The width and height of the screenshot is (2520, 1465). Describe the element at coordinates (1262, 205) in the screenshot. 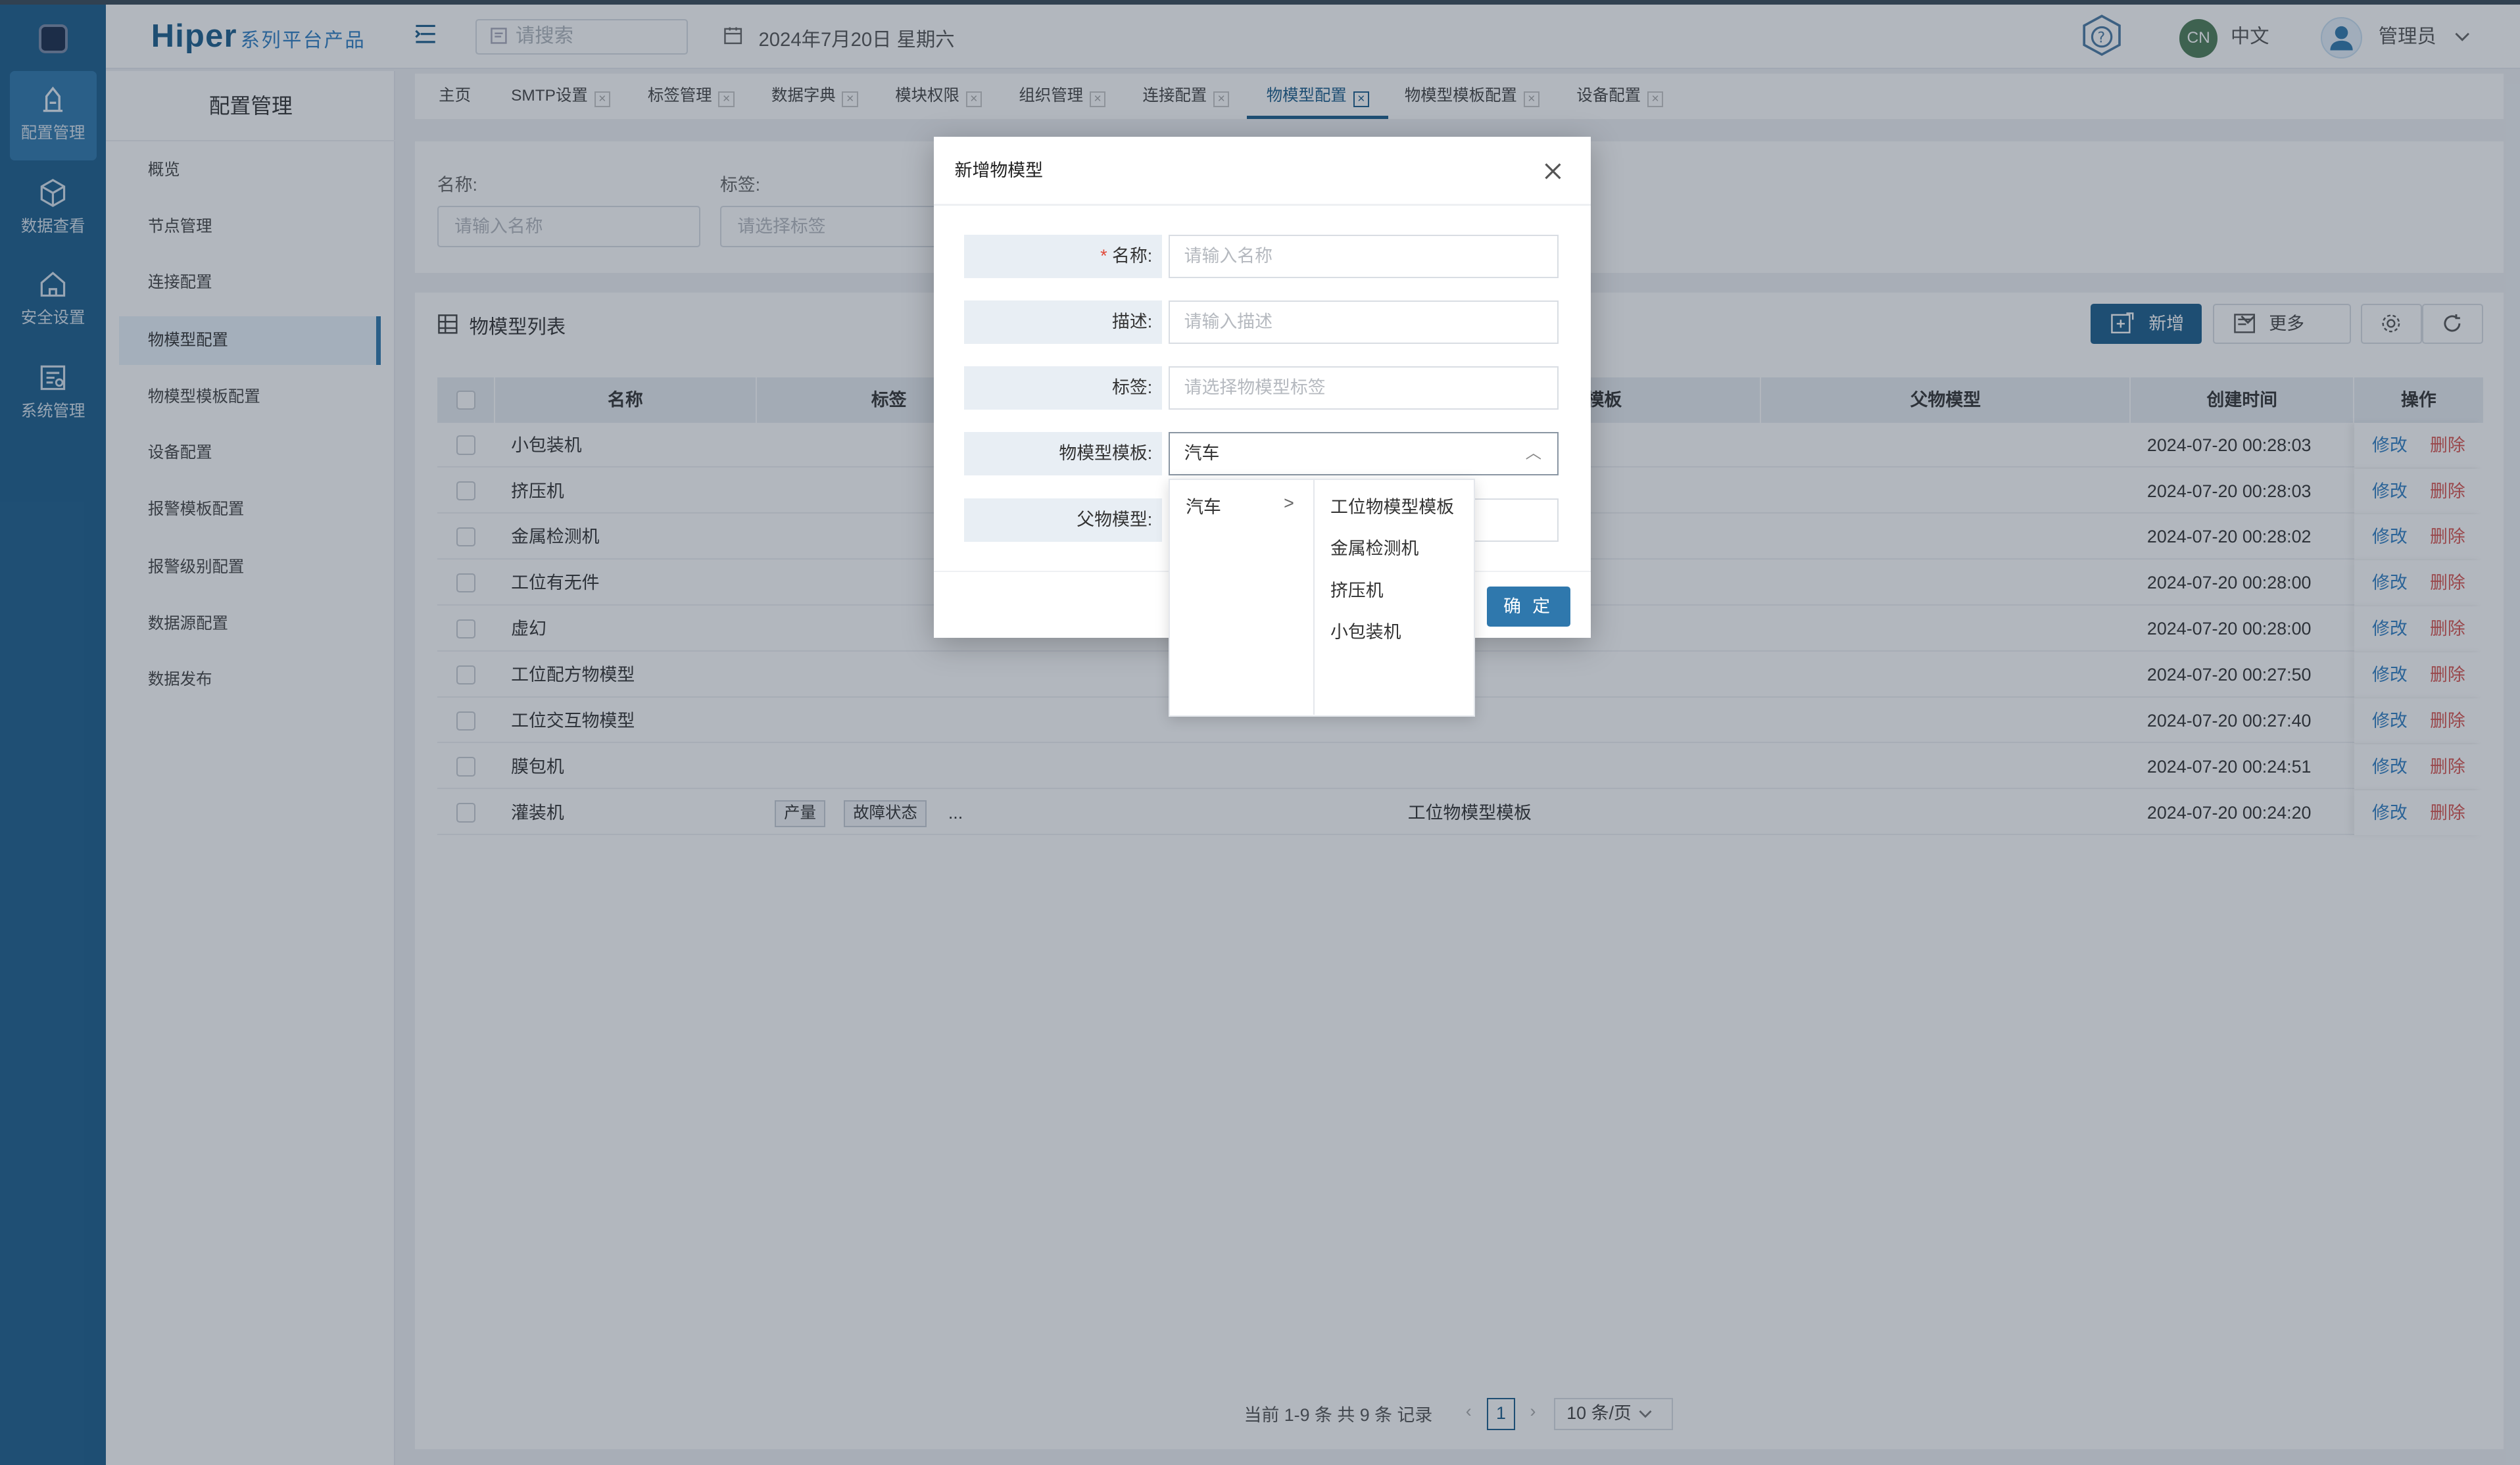

I see `divider` at that location.